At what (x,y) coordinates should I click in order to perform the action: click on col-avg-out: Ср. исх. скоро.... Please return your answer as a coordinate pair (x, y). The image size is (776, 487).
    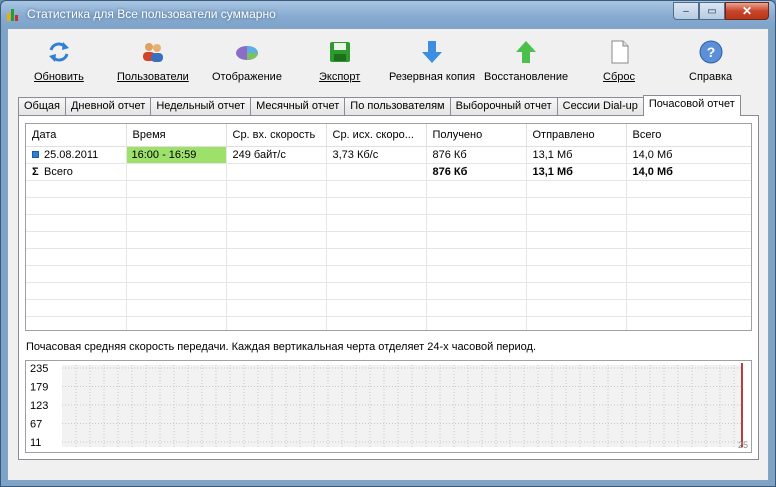
    Looking at the image, I should click on (376, 135).